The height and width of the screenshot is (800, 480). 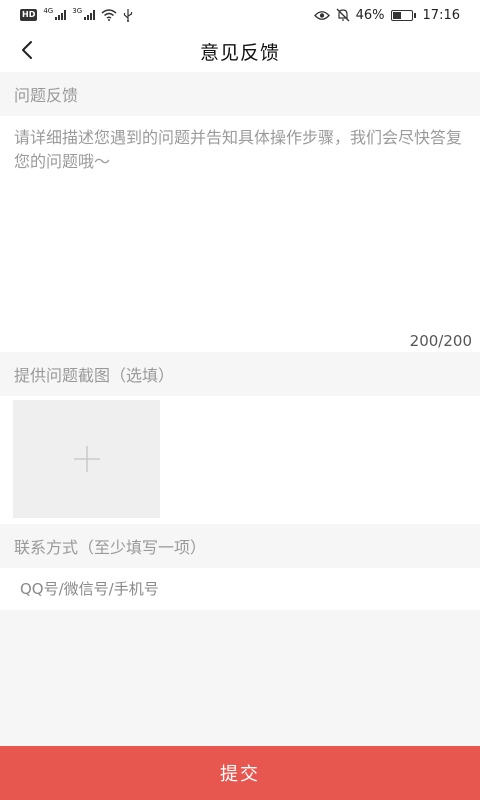 I want to click on screenshot-section-label: 提供问题截图（选填）, so click(x=240, y=374).